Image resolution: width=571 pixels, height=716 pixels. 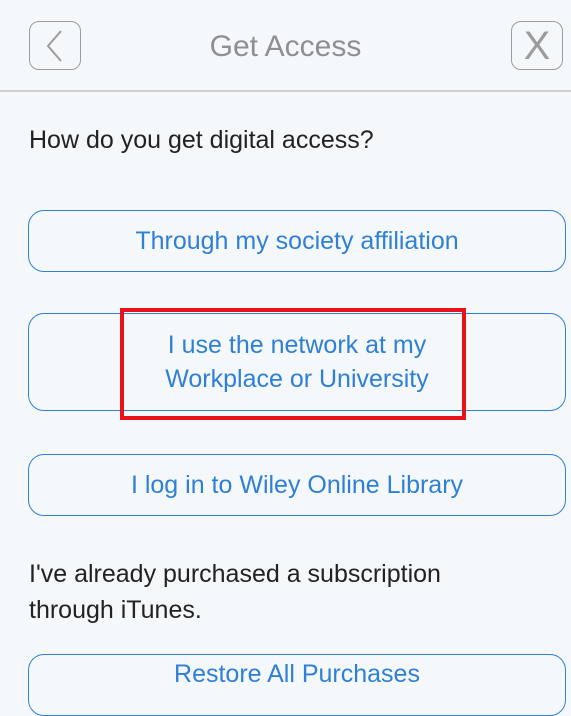 I want to click on wiley-login-label: I log in to Wiley Online Library, so click(x=297, y=484).